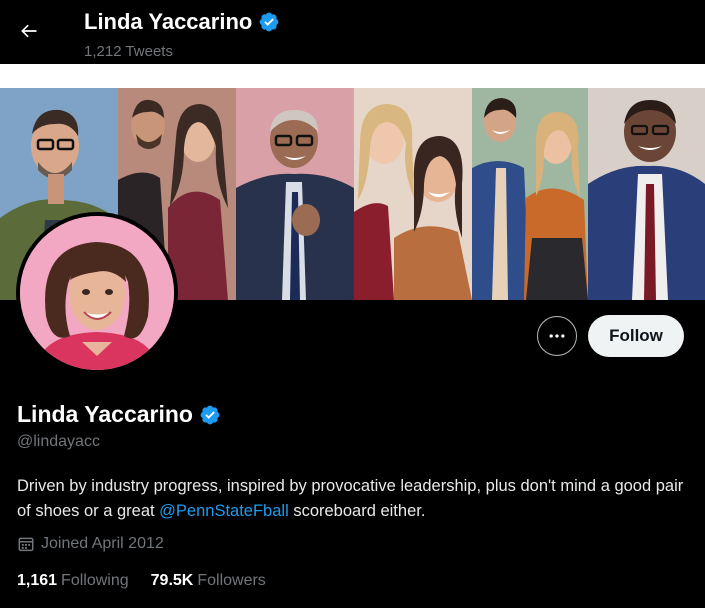 This screenshot has height=608, width=705. Describe the element at coordinates (352, 32) in the screenshot. I see `profile-header: Linda Yaccarino 1,212 Tweets` at that location.